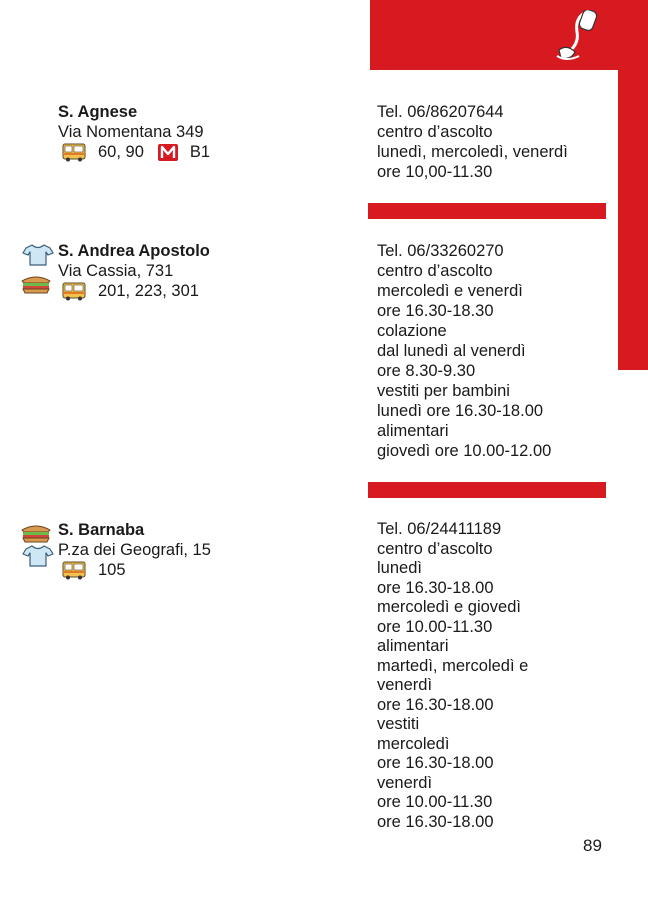 This screenshot has height=900, width=648. I want to click on info-line: lunedì, mercoledì, venerdì, so click(472, 152).